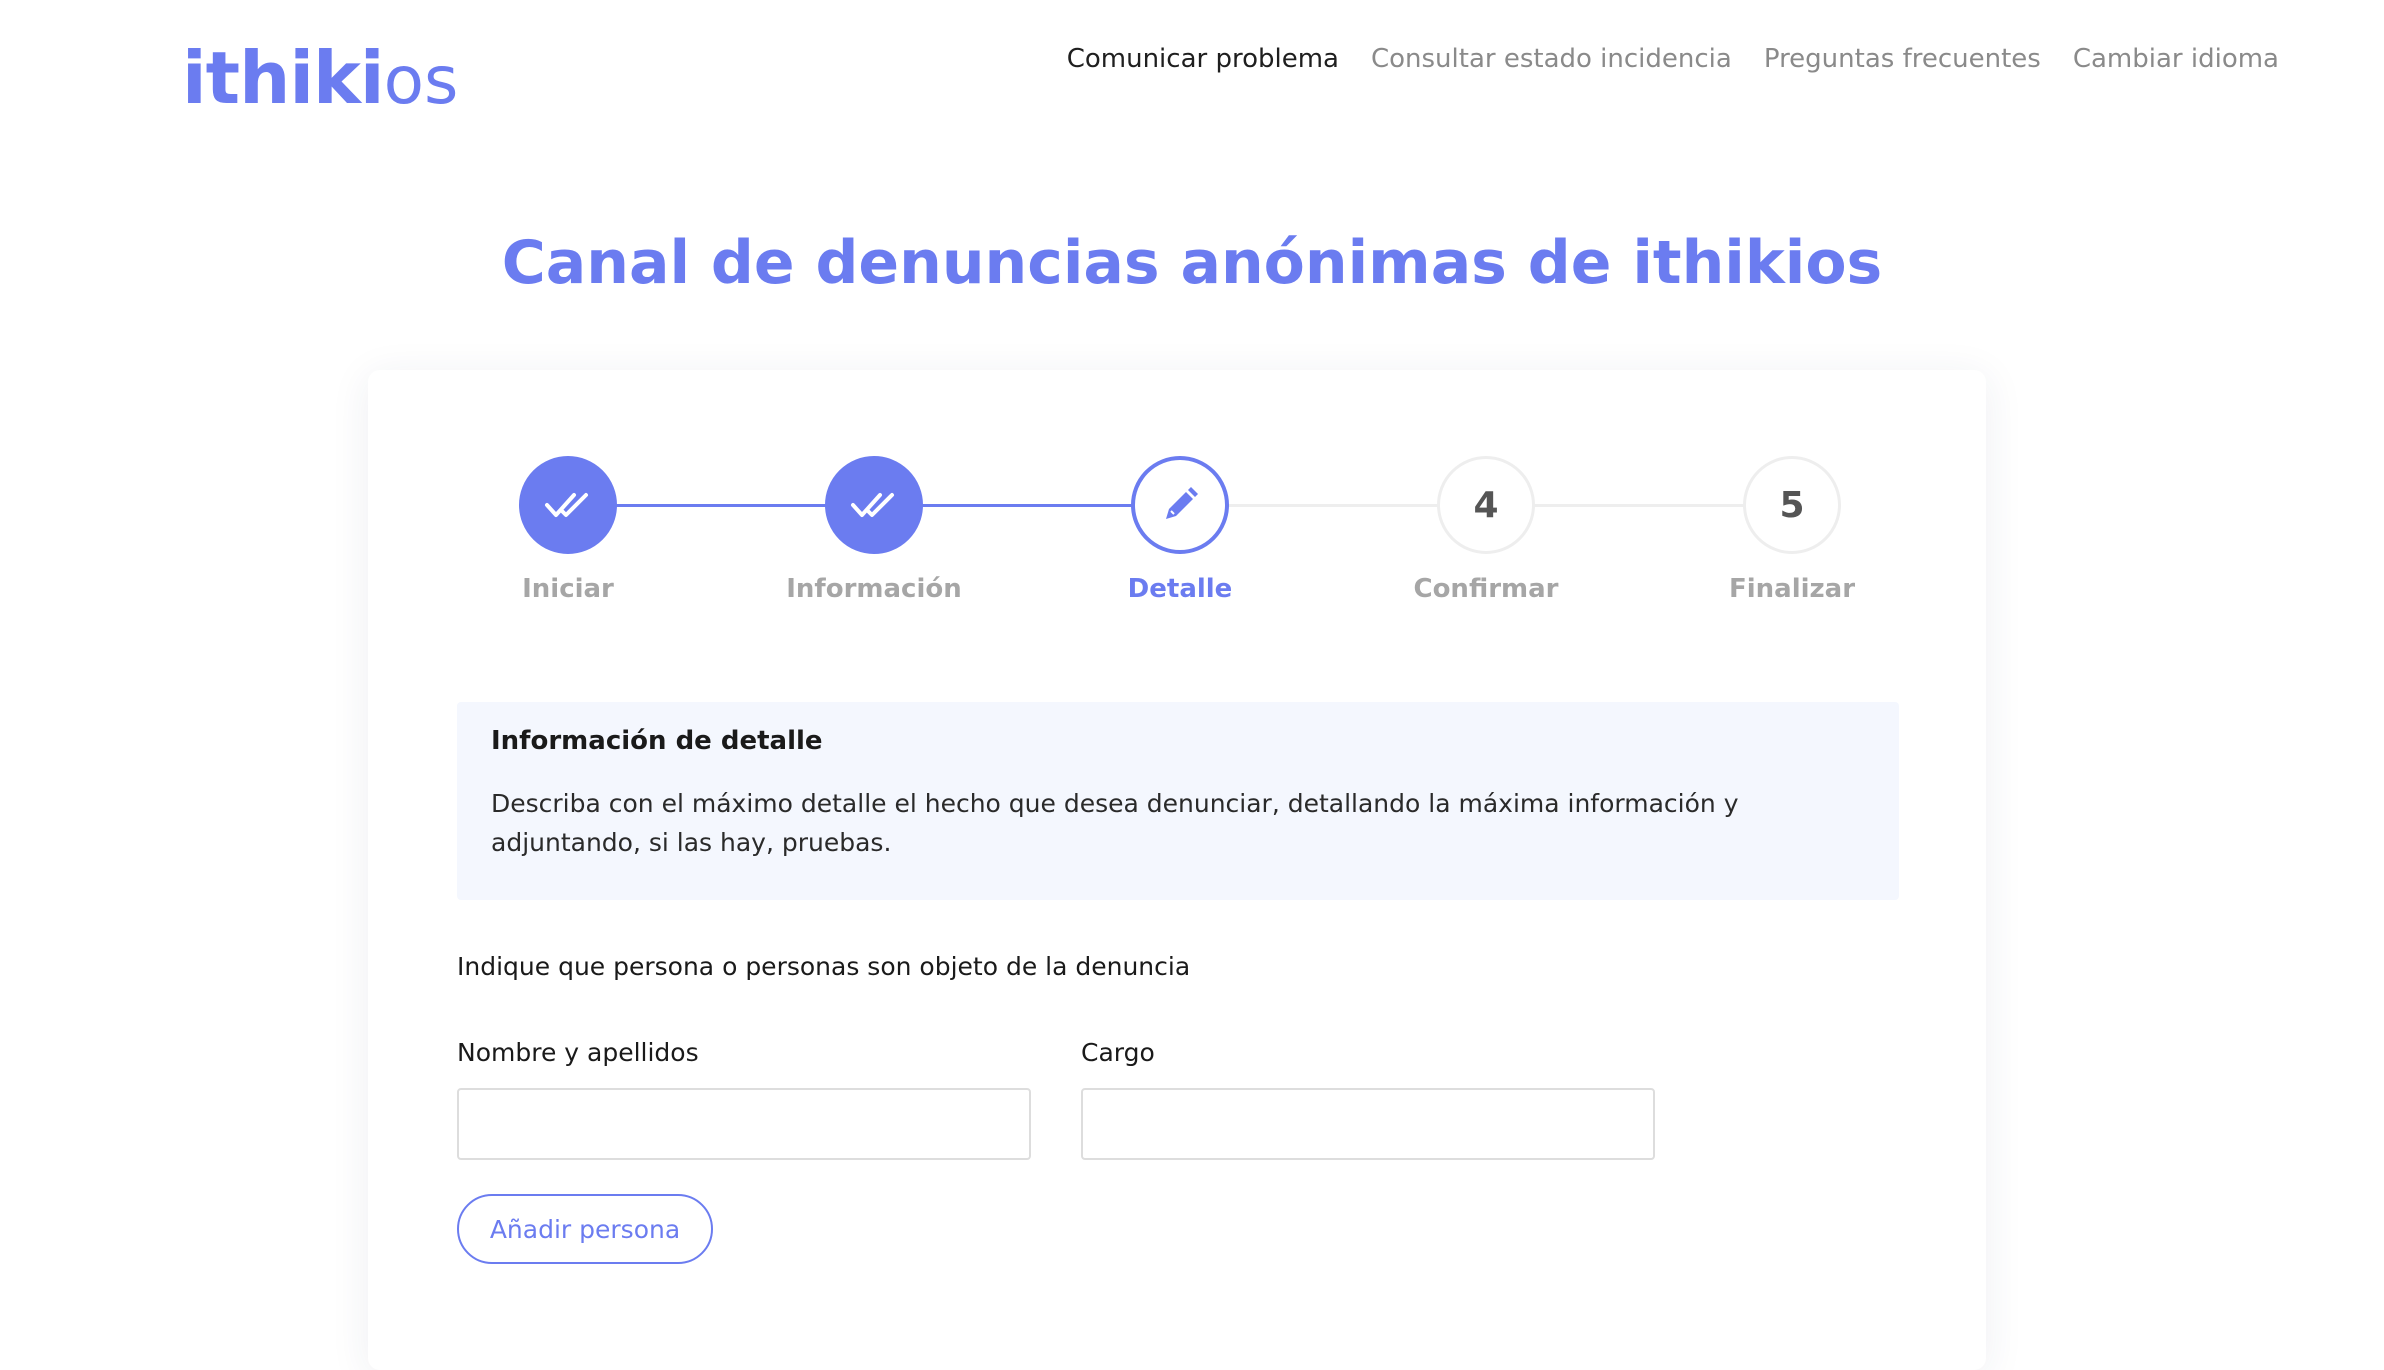  Describe the element at coordinates (1792, 589) in the screenshot. I see `step-label-finalizar: Finalizar` at that location.